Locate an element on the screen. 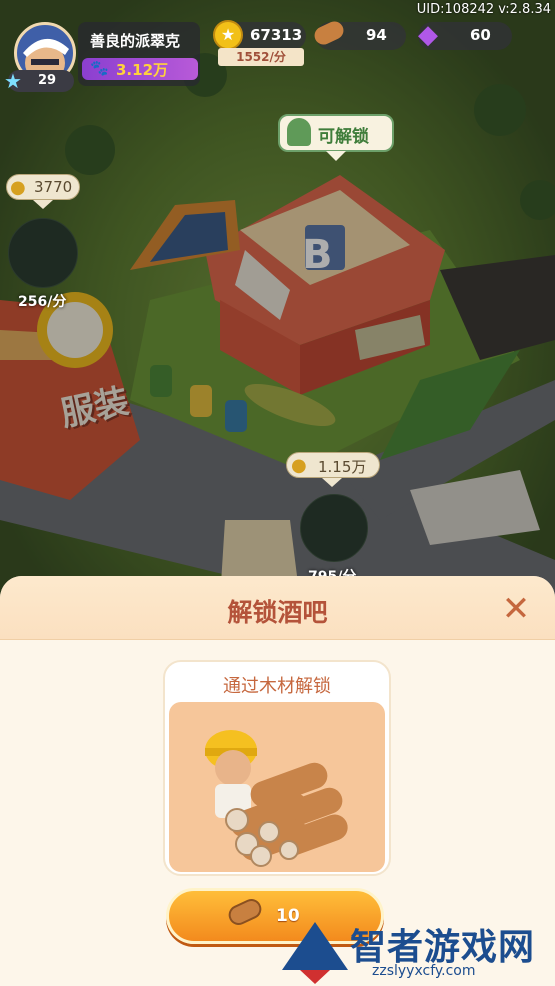 This screenshot has height=986, width=555. coin-rate: 1552/分 is located at coordinates (261, 57).